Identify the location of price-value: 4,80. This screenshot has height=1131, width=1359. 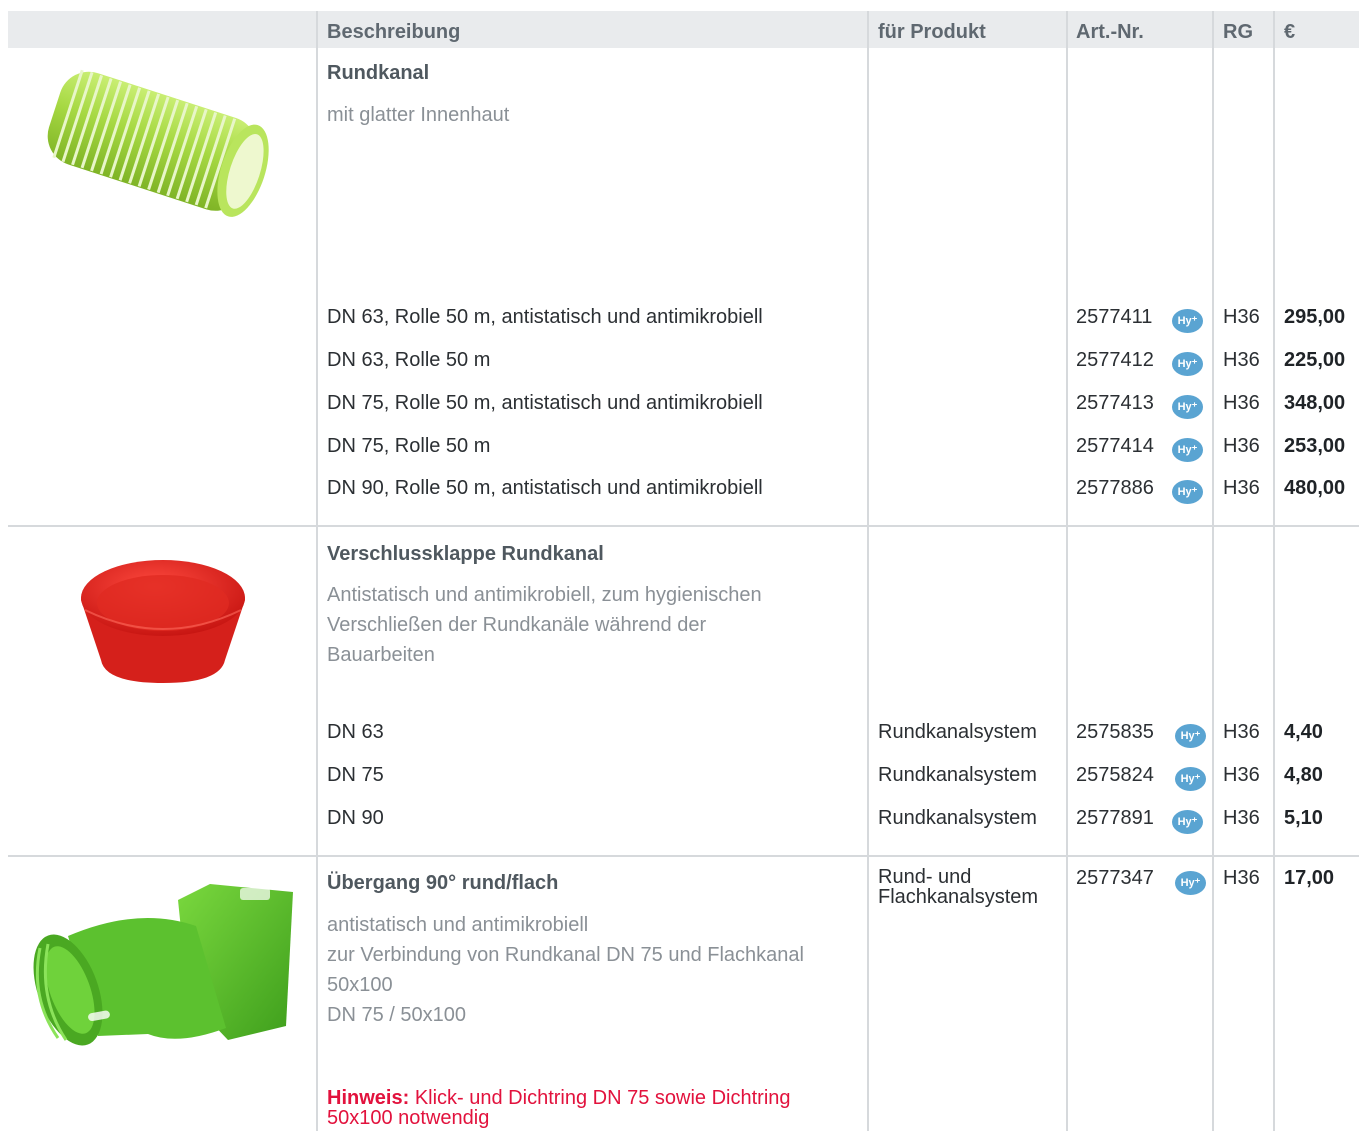
(1303, 775).